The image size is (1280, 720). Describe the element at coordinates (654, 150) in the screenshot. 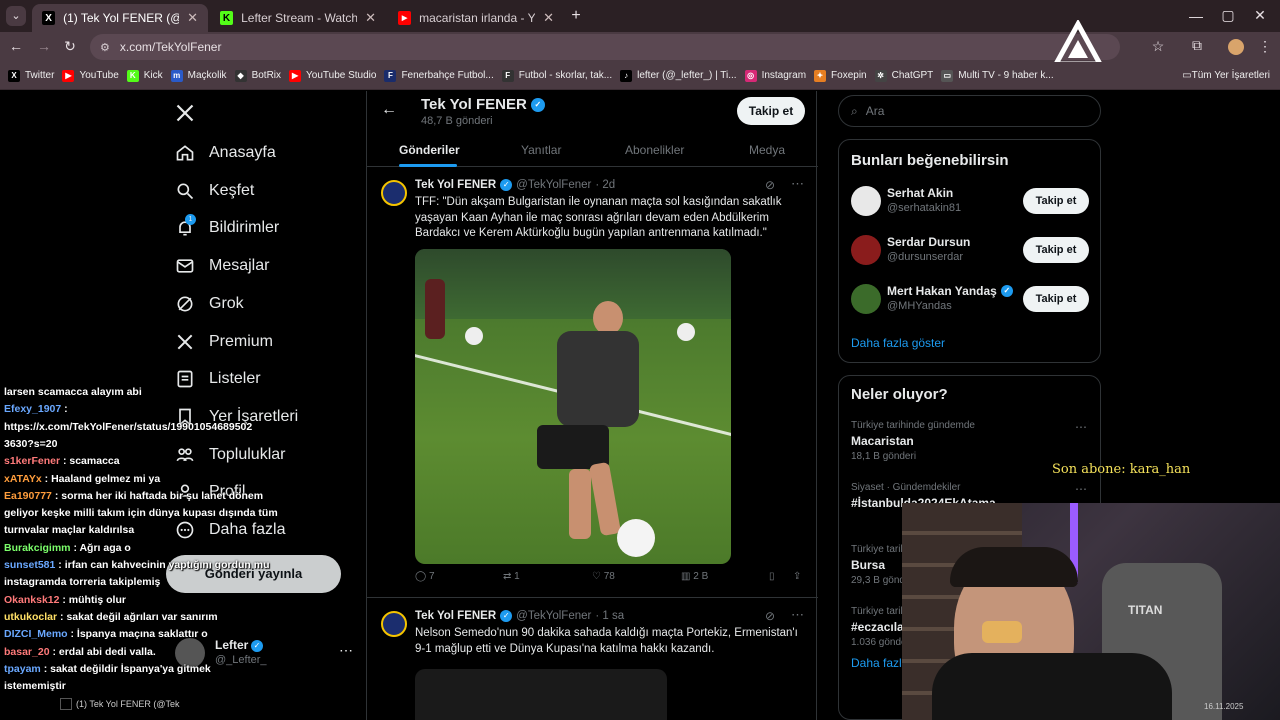

I see `tab-subscriptions: Abonelikler` at that location.